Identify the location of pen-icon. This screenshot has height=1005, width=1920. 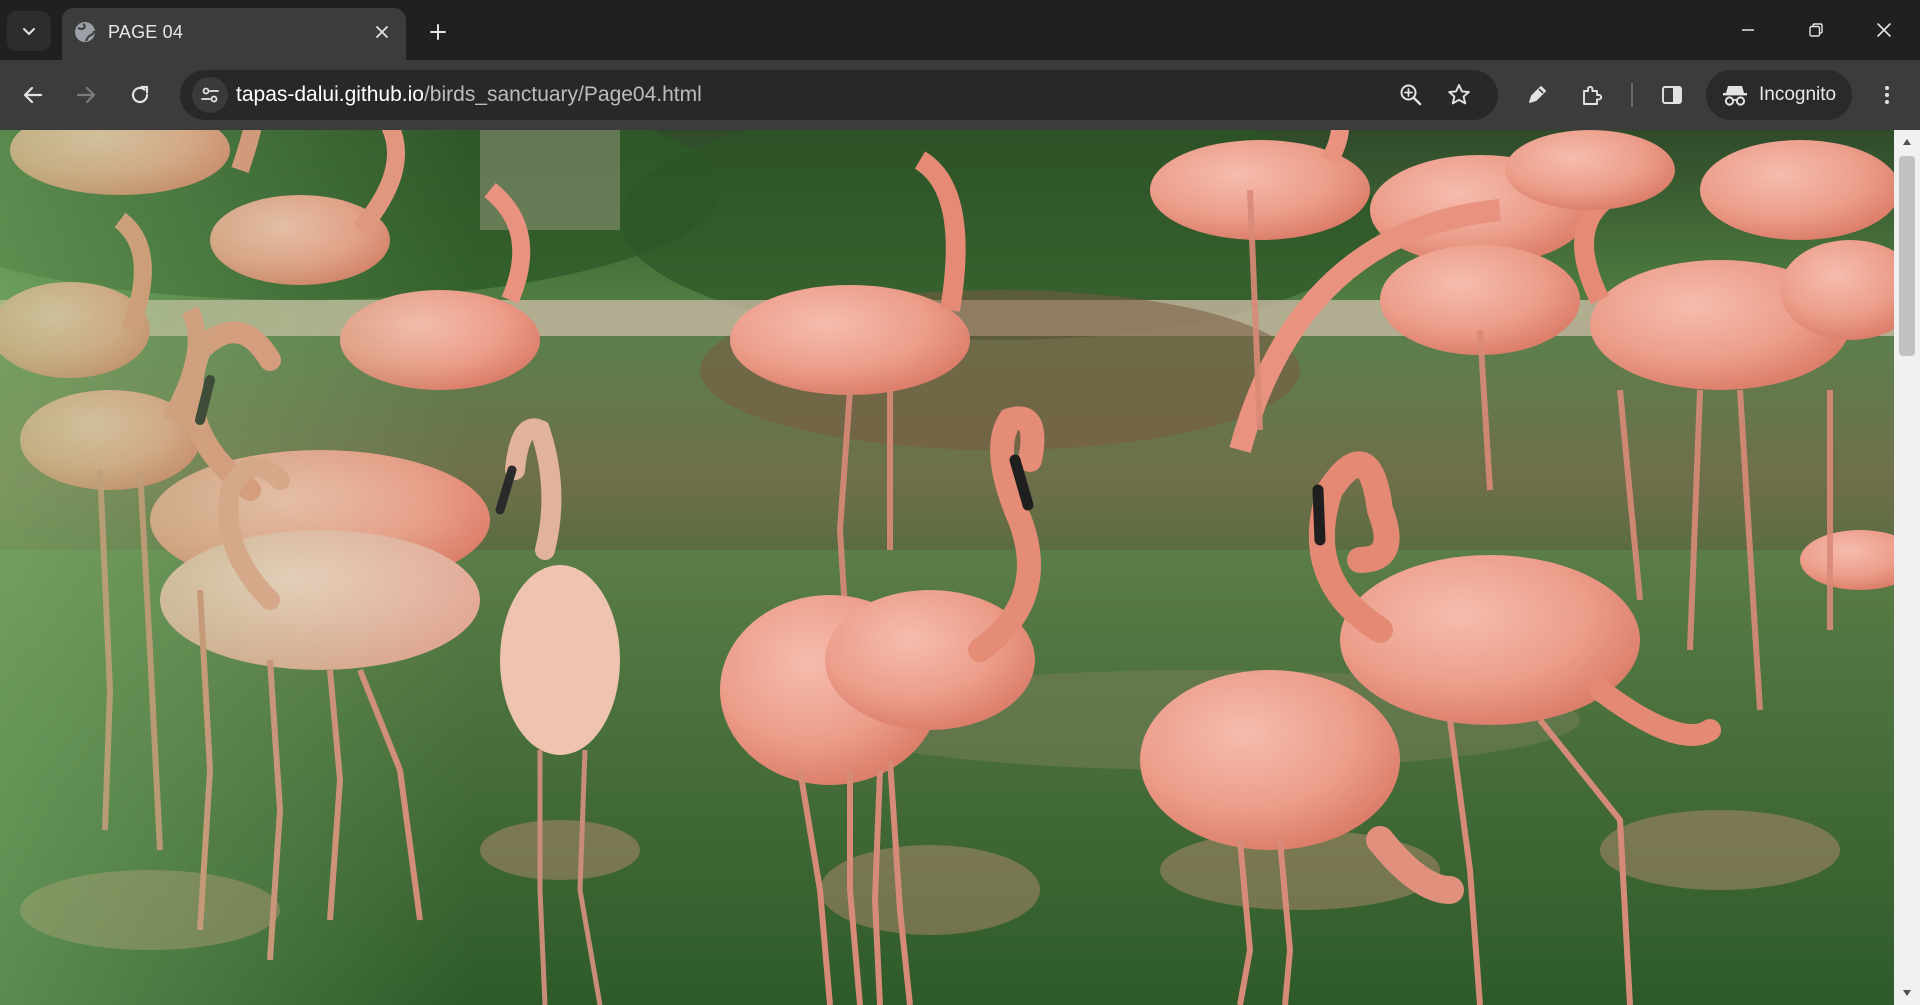
(1537, 94).